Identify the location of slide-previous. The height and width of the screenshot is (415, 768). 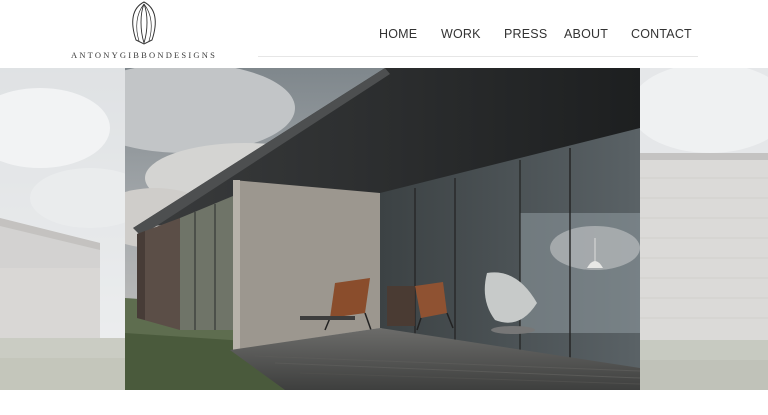
(62, 229).